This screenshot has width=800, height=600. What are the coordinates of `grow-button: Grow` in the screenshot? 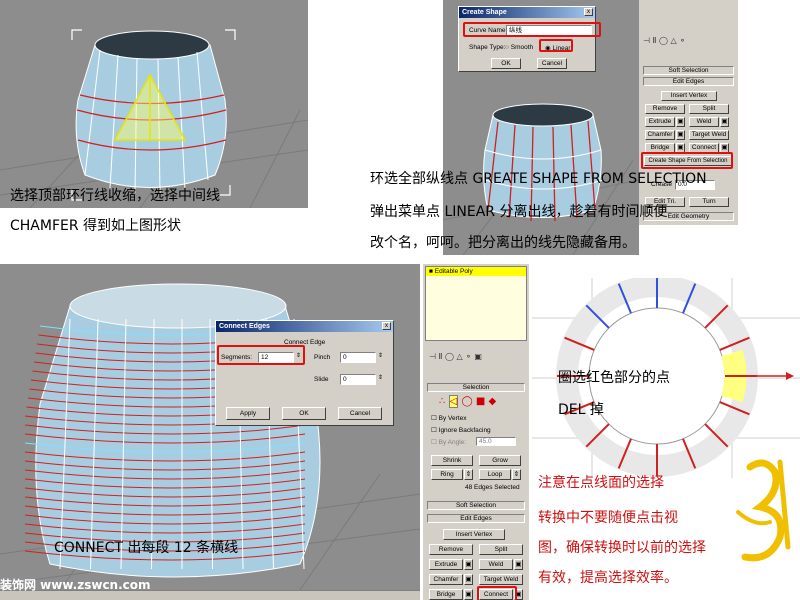 It's located at (500, 460).